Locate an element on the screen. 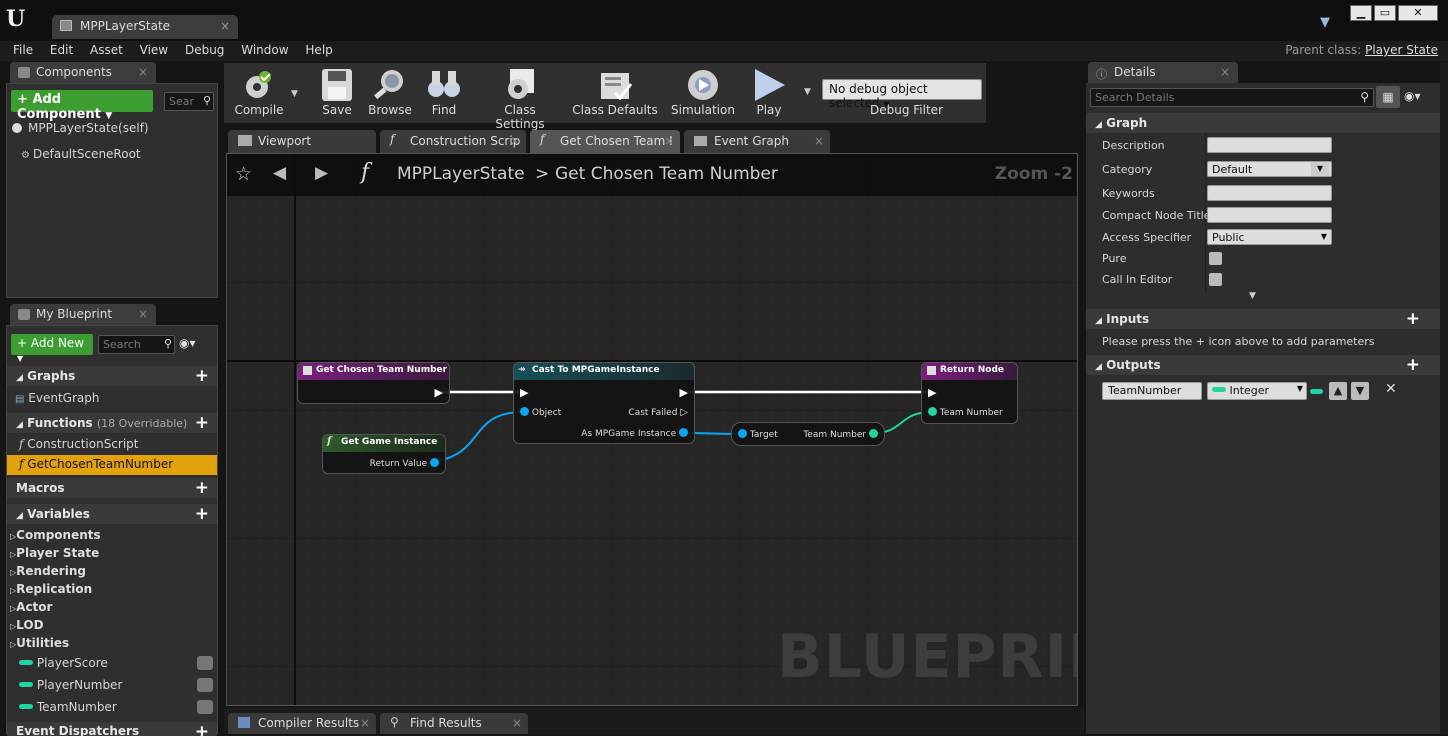  back-arrow-icon: ◀ is located at coordinates (279, 173).